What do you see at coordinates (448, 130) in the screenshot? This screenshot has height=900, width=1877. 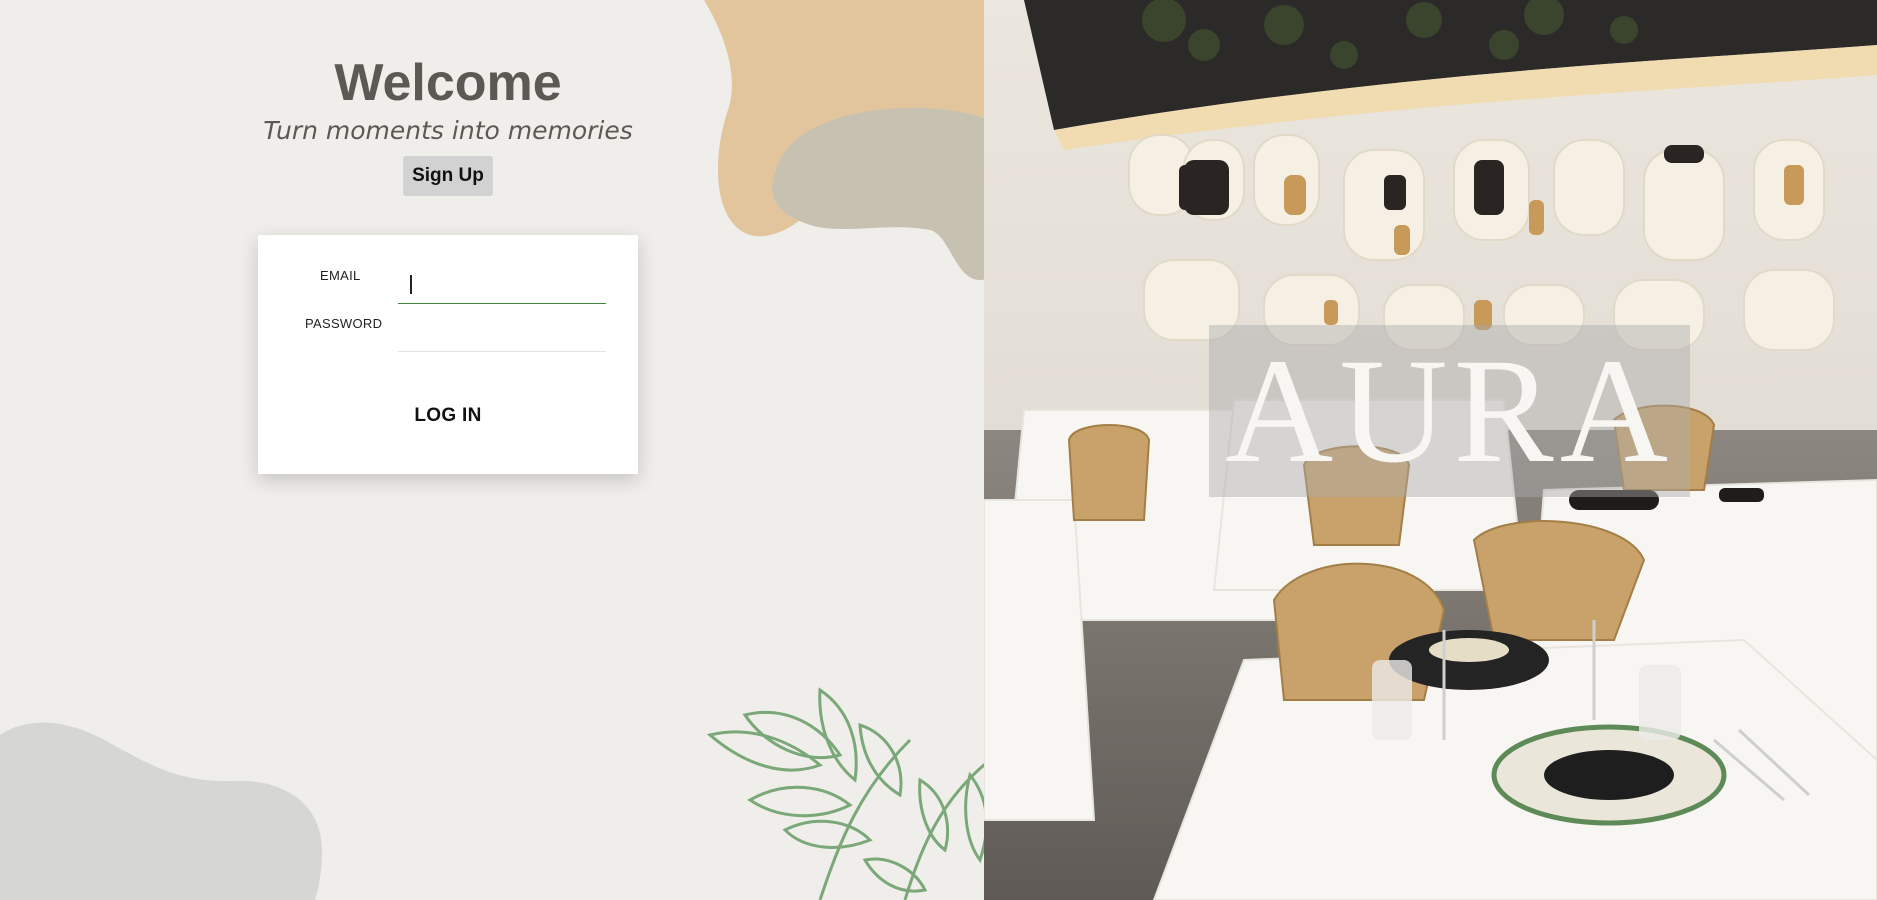 I see `tagline: Turn moments into memories` at bounding box center [448, 130].